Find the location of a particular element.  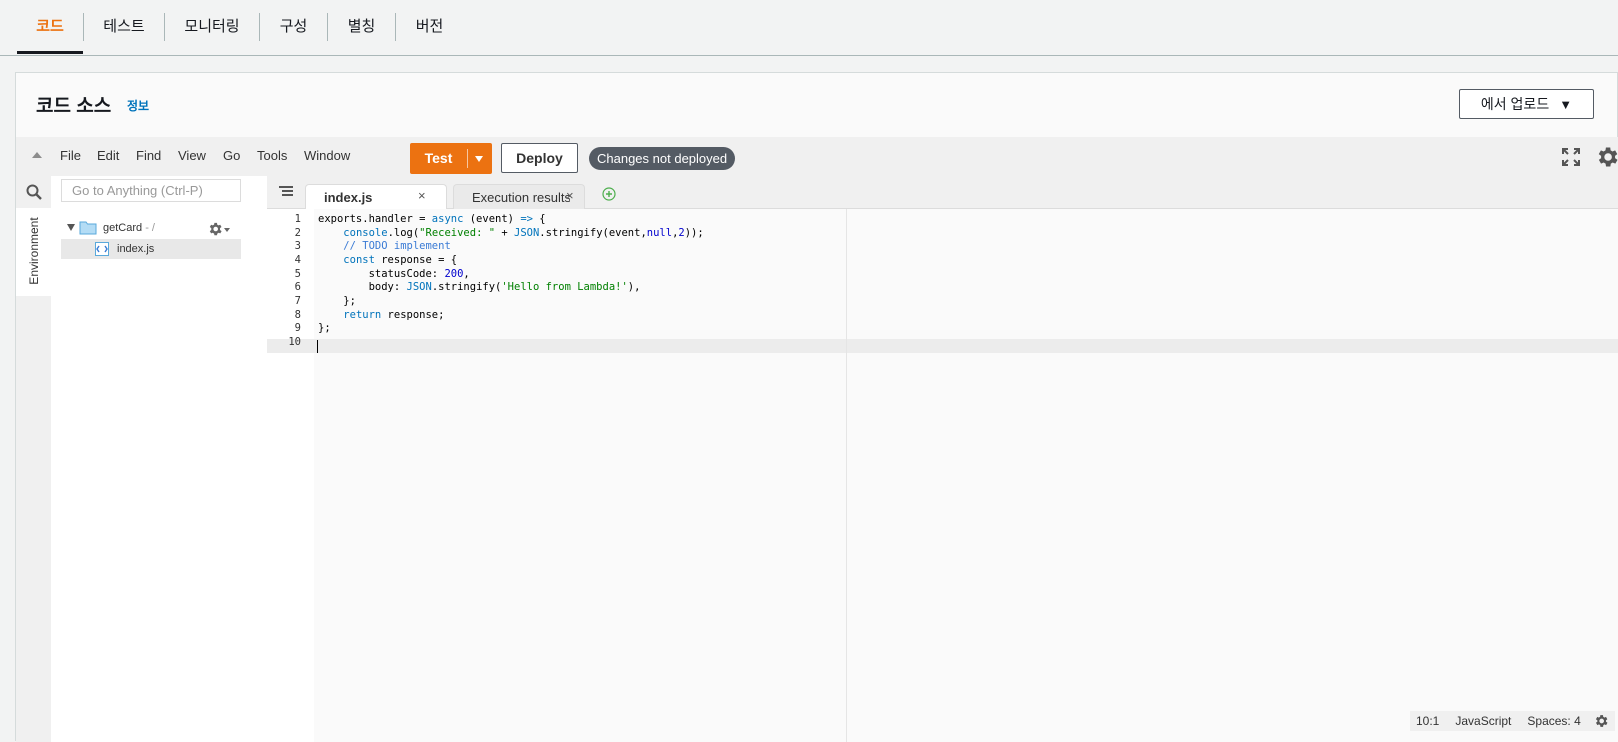

tab-list-icon is located at coordinates (286, 192).